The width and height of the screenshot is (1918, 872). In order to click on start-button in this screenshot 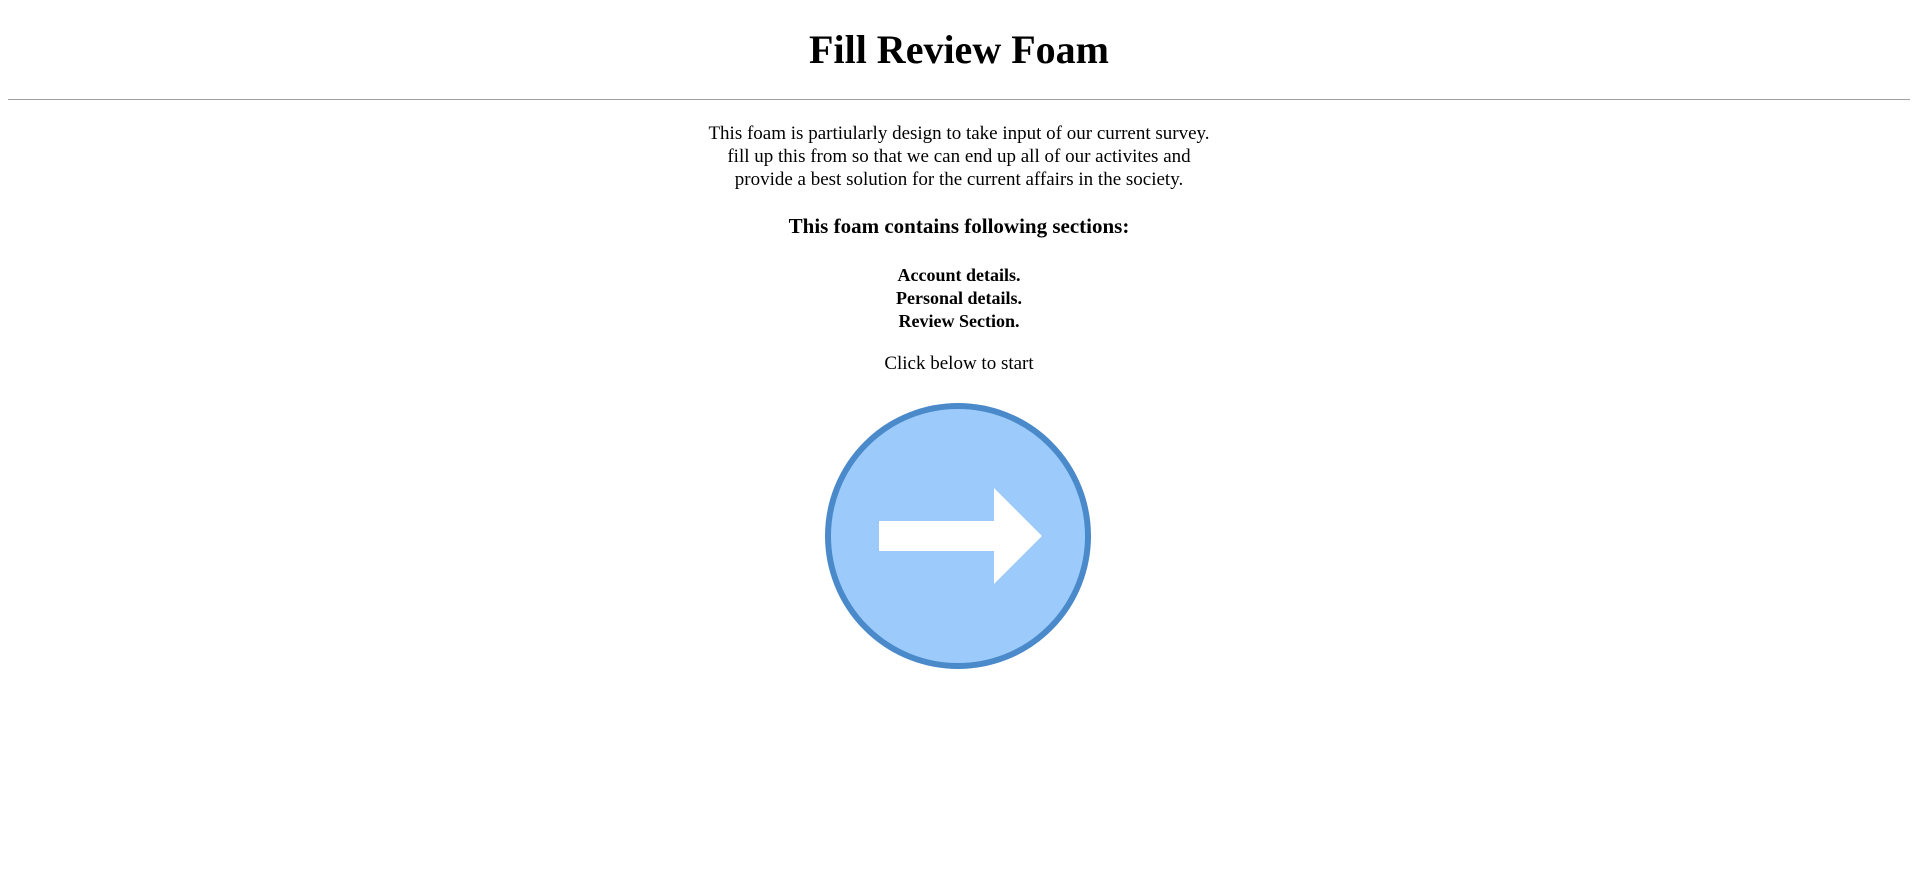, I will do `click(958, 536)`.